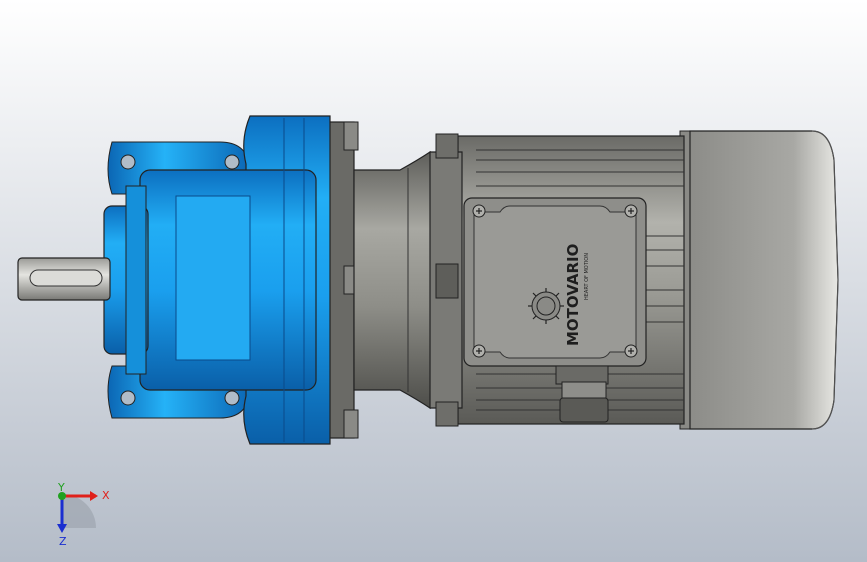 The width and height of the screenshot is (867, 562). What do you see at coordinates (555, 282) in the screenshot?
I see `terminal-box: MOTOVARIO HEART OF MOTION` at bounding box center [555, 282].